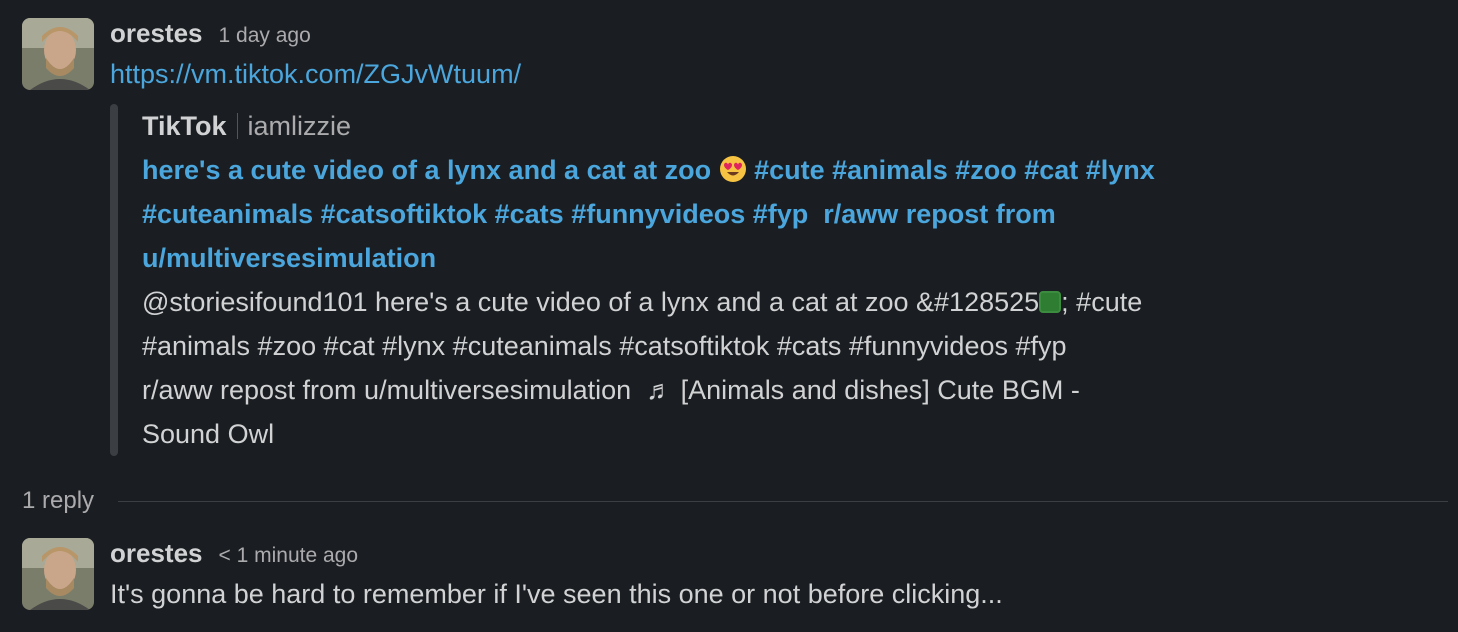 Image resolution: width=1458 pixels, height=632 pixels. I want to click on timestamp: < 1 minute ago, so click(289, 556).